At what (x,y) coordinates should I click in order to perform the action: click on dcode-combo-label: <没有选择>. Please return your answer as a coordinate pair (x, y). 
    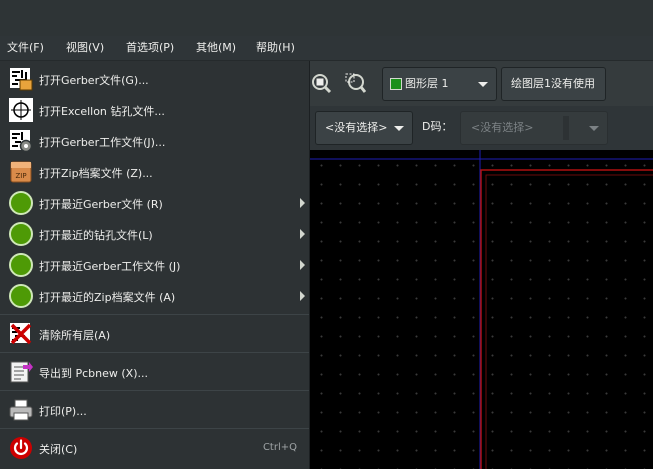
    Looking at the image, I should click on (502, 127).